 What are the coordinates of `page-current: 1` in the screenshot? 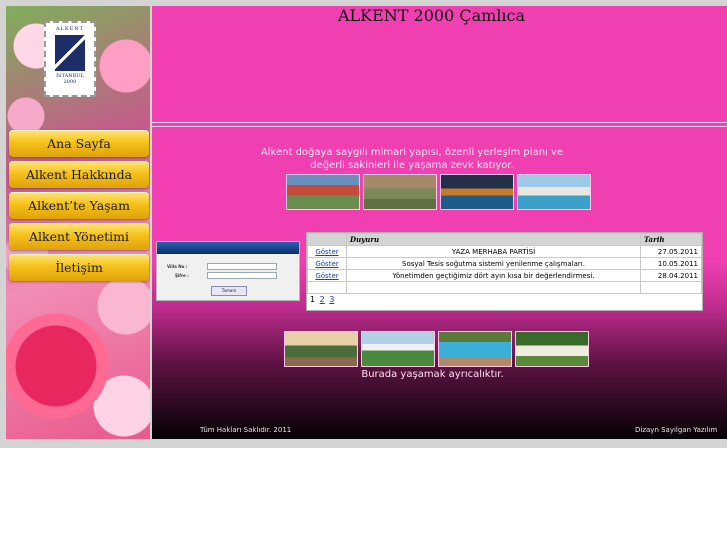 It's located at (313, 299).